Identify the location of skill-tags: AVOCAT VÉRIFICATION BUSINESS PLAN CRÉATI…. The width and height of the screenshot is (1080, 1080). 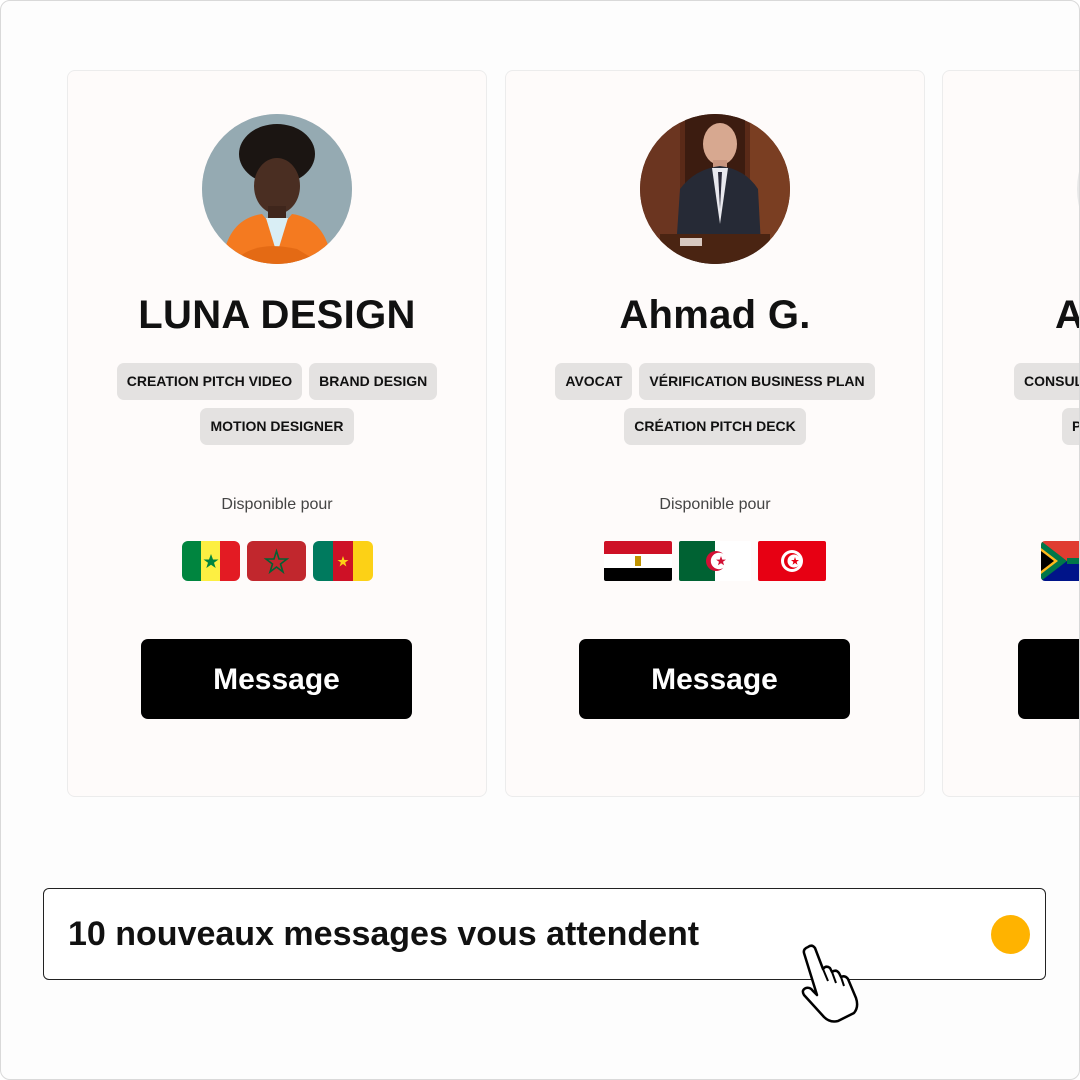
(715, 404).